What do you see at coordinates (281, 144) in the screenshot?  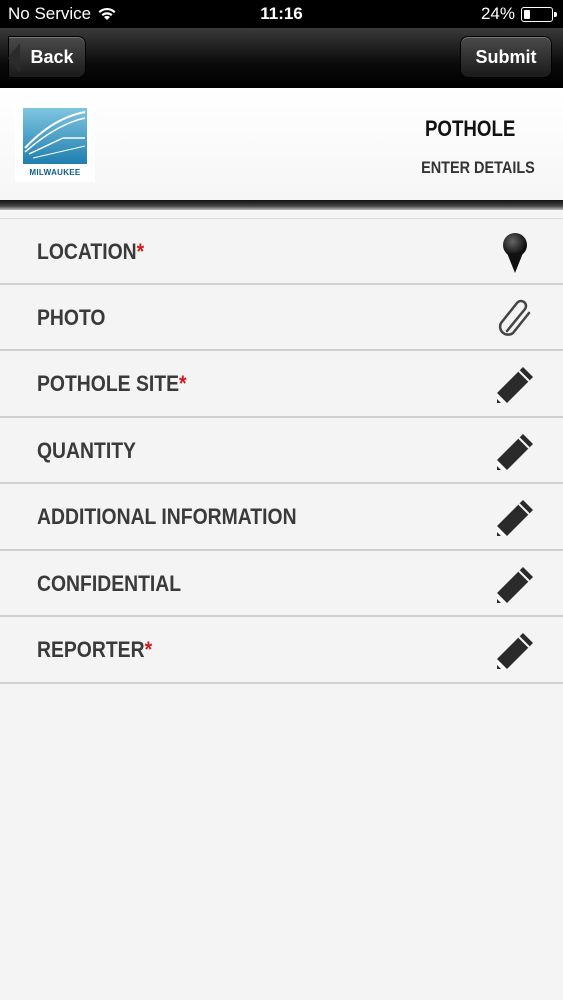 I see `report-header: MILWAUKEE POTHOLE ENTER DETAILS` at bounding box center [281, 144].